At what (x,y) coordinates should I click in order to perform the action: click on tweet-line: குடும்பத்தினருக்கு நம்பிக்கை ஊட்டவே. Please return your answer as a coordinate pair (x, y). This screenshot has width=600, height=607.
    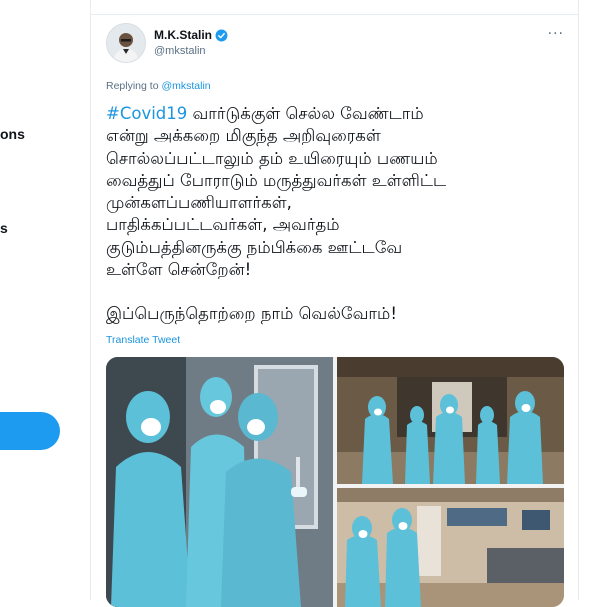
    Looking at the image, I should click on (254, 247).